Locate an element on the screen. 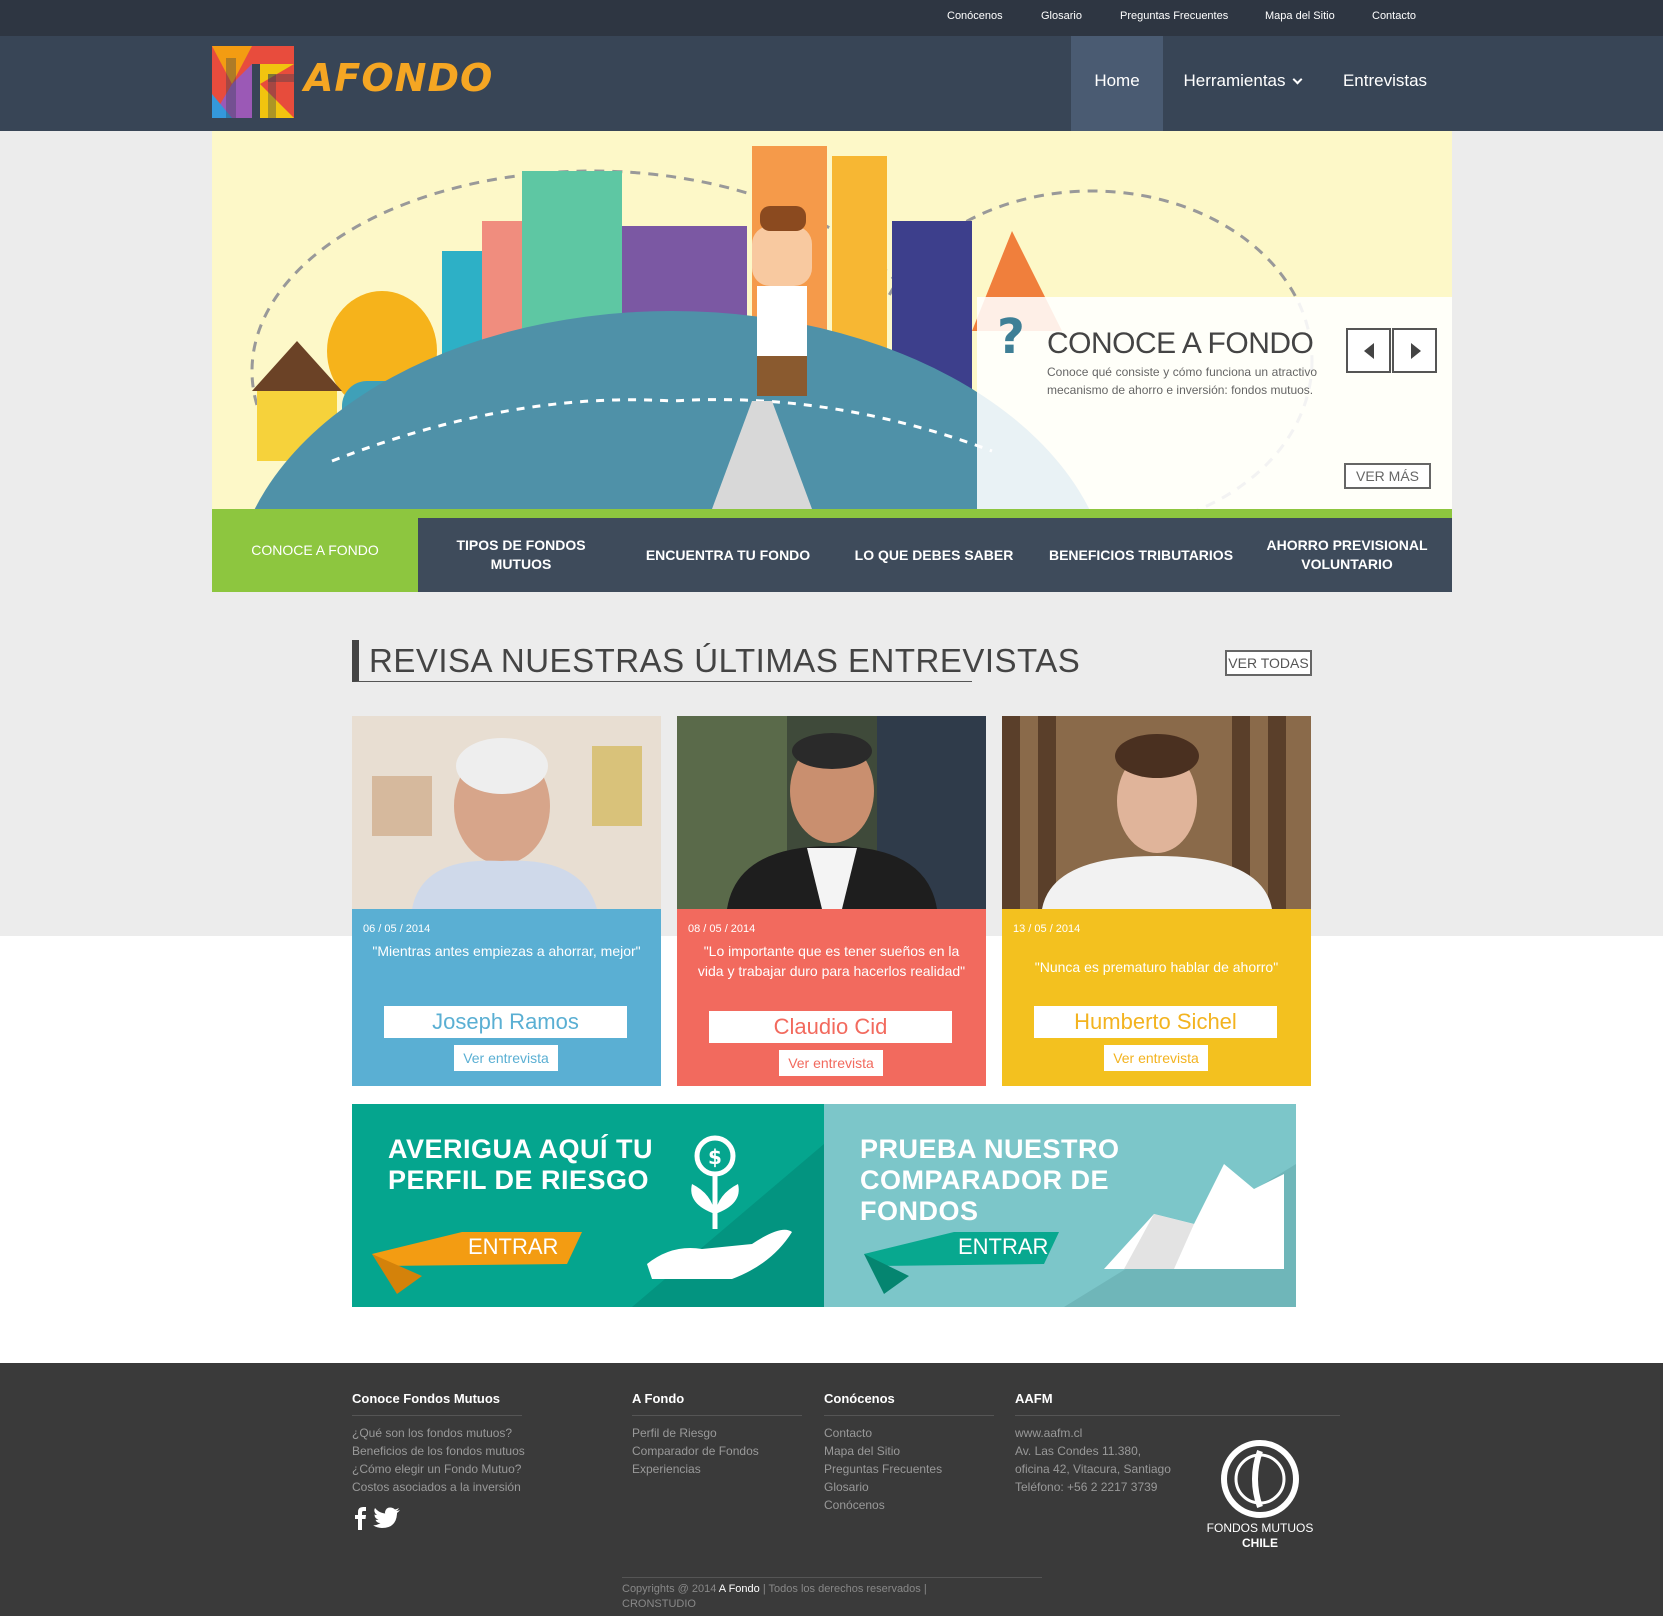 This screenshot has height=1616, width=1663. hero-more-button: VER MÁS is located at coordinates (1387, 476).